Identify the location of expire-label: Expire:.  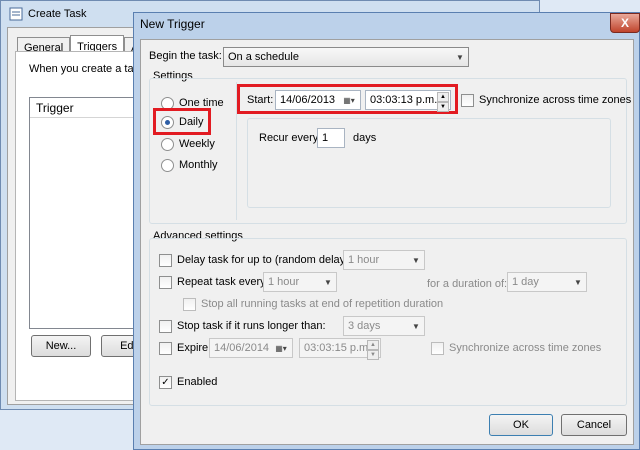
(194, 348).